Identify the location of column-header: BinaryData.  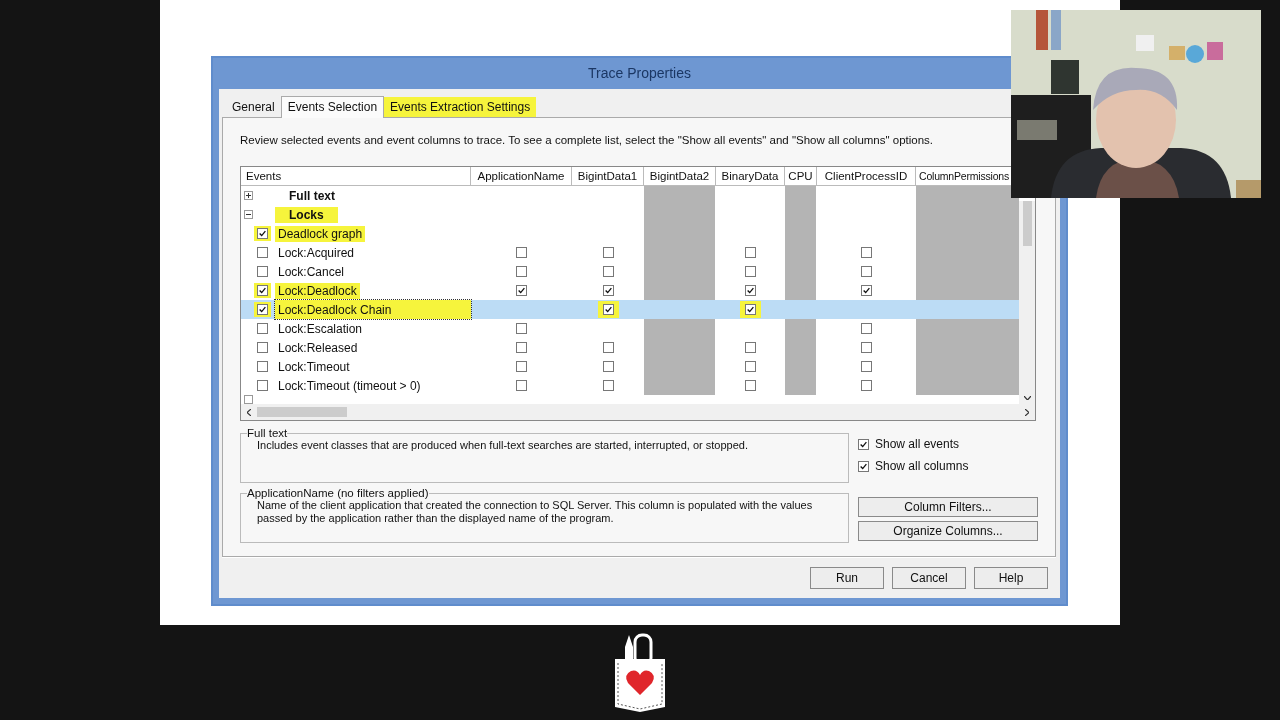
(750, 176).